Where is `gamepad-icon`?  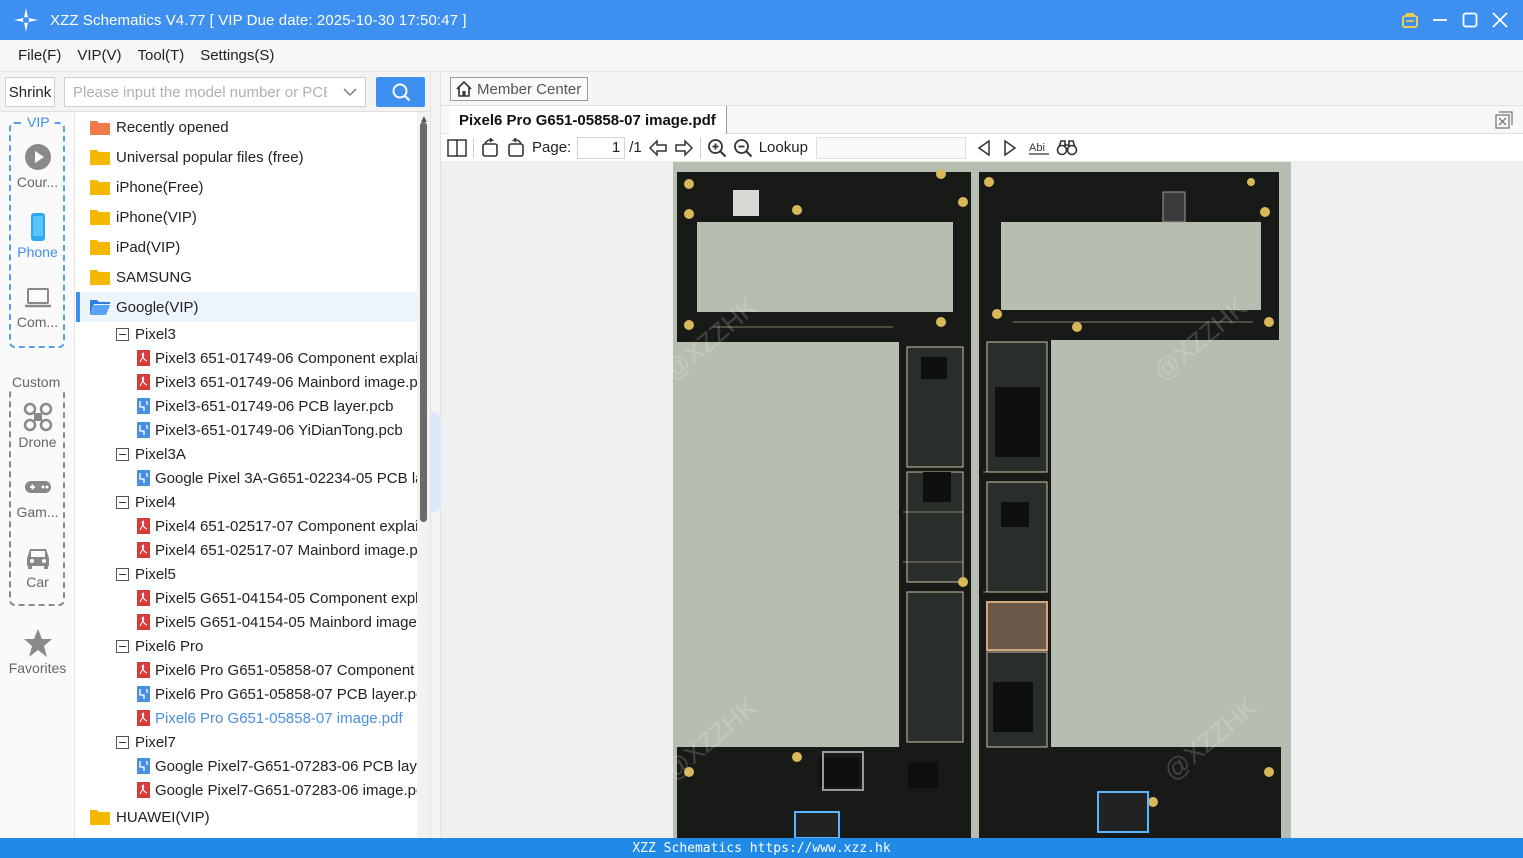
gamepad-icon is located at coordinates (37, 487).